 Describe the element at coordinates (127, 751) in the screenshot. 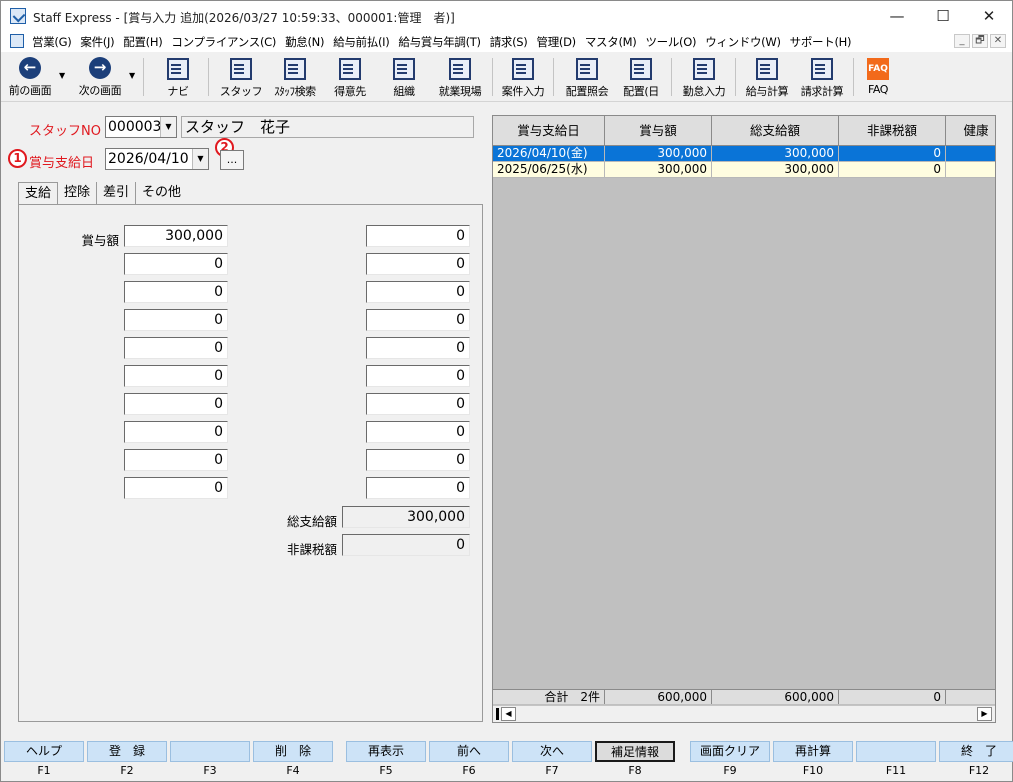

I see `fkey-f2-button: 登 録` at that location.